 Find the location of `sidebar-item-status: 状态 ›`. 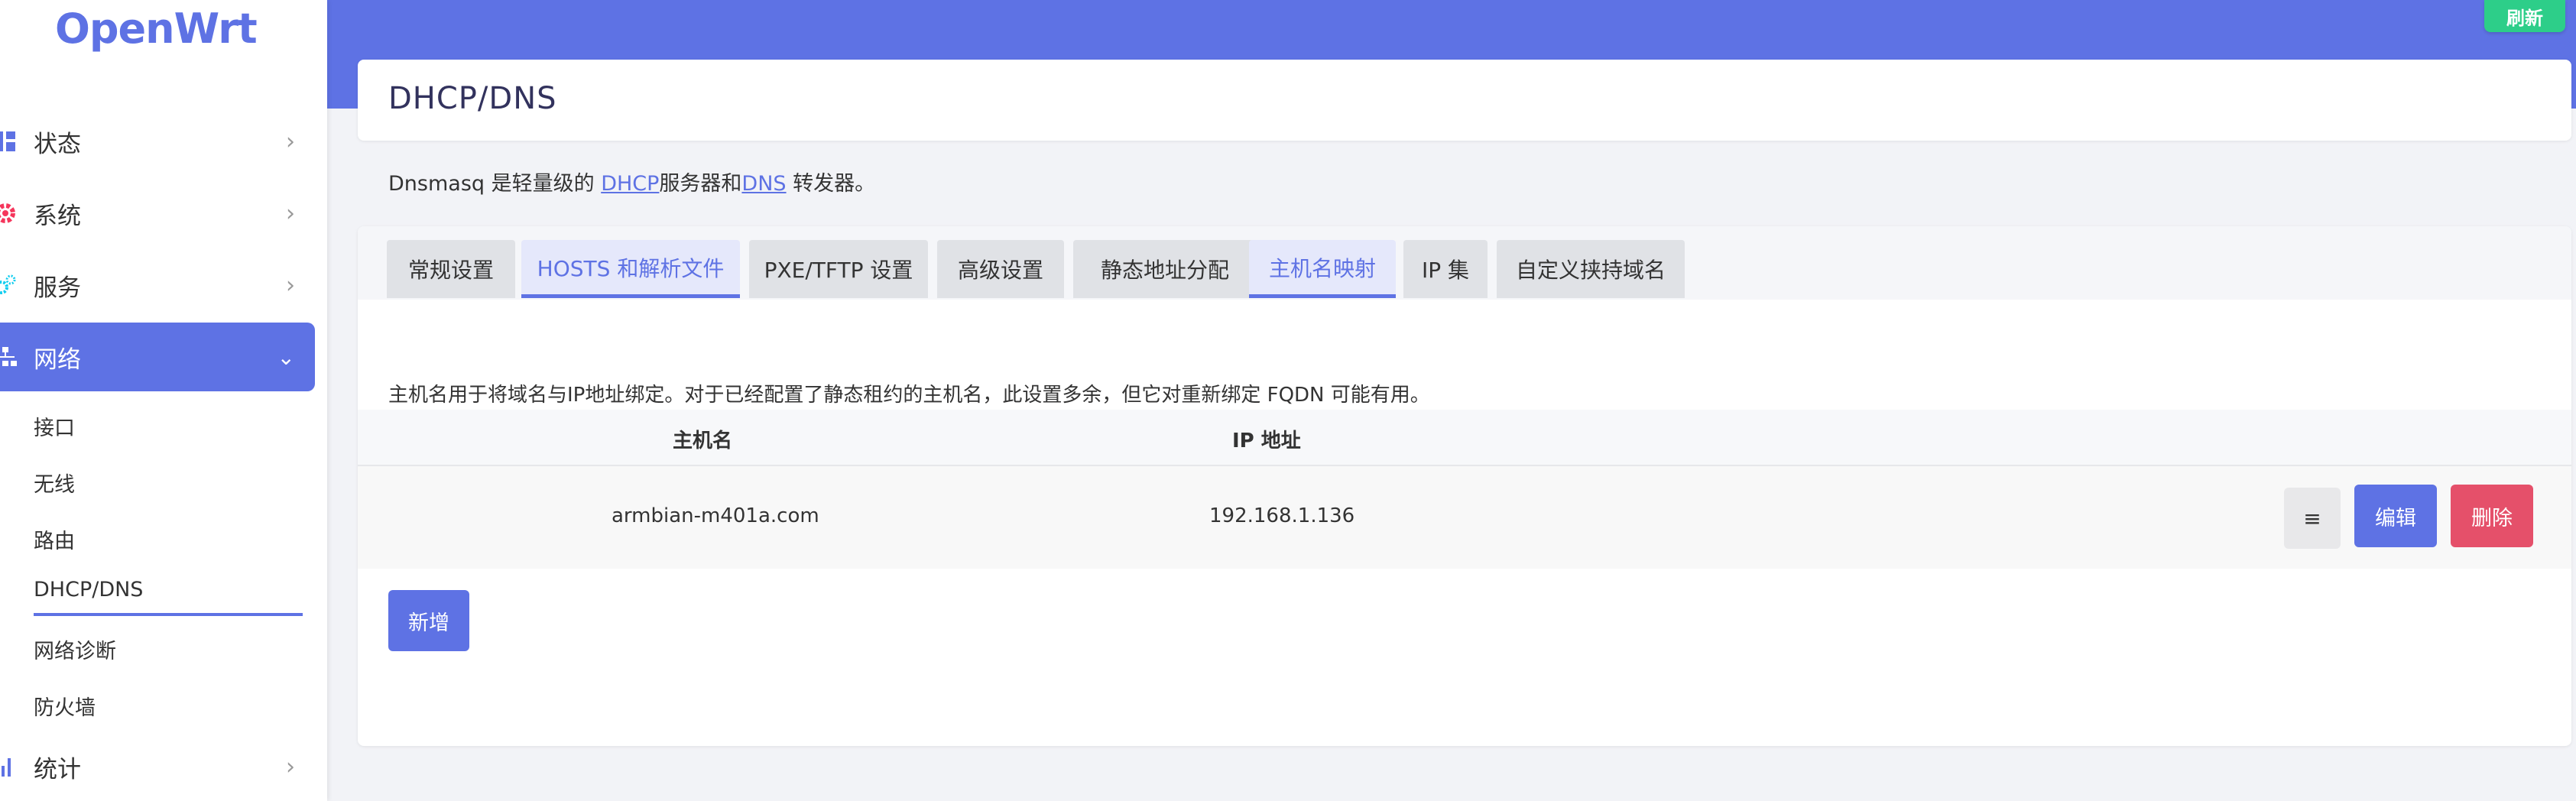

sidebar-item-status: 状态 › is located at coordinates (157, 141).